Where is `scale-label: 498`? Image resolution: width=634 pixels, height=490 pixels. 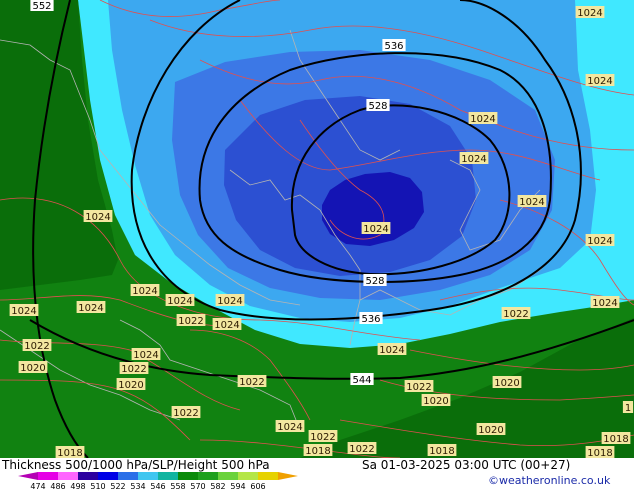
scale-label: 498 is located at coordinates (77, 486).